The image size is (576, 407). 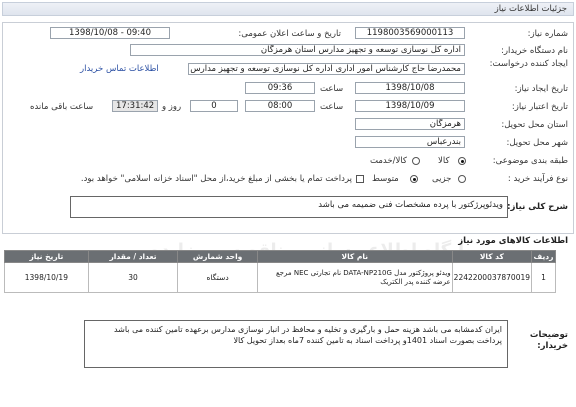 What do you see at coordinates (214, 106) in the screenshot?
I see `remaining-days-field: 0` at bounding box center [214, 106].